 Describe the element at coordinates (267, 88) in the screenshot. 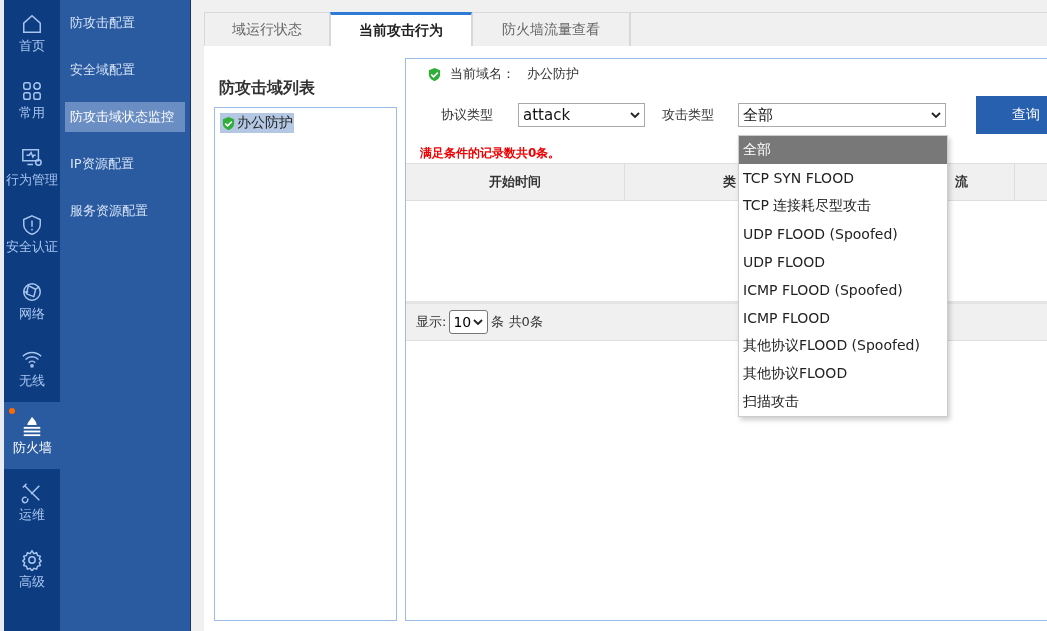

I see `panel-title: 防攻击域列表` at that location.